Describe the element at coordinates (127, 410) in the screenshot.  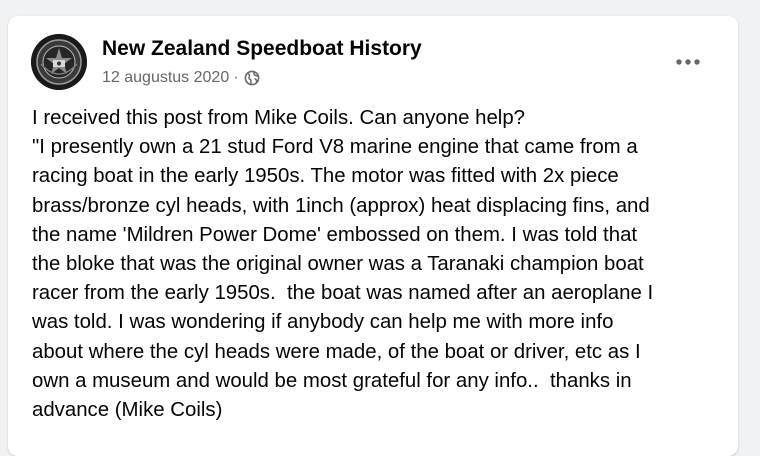
I see `post-text-line: advance (Mike Coils)` at that location.